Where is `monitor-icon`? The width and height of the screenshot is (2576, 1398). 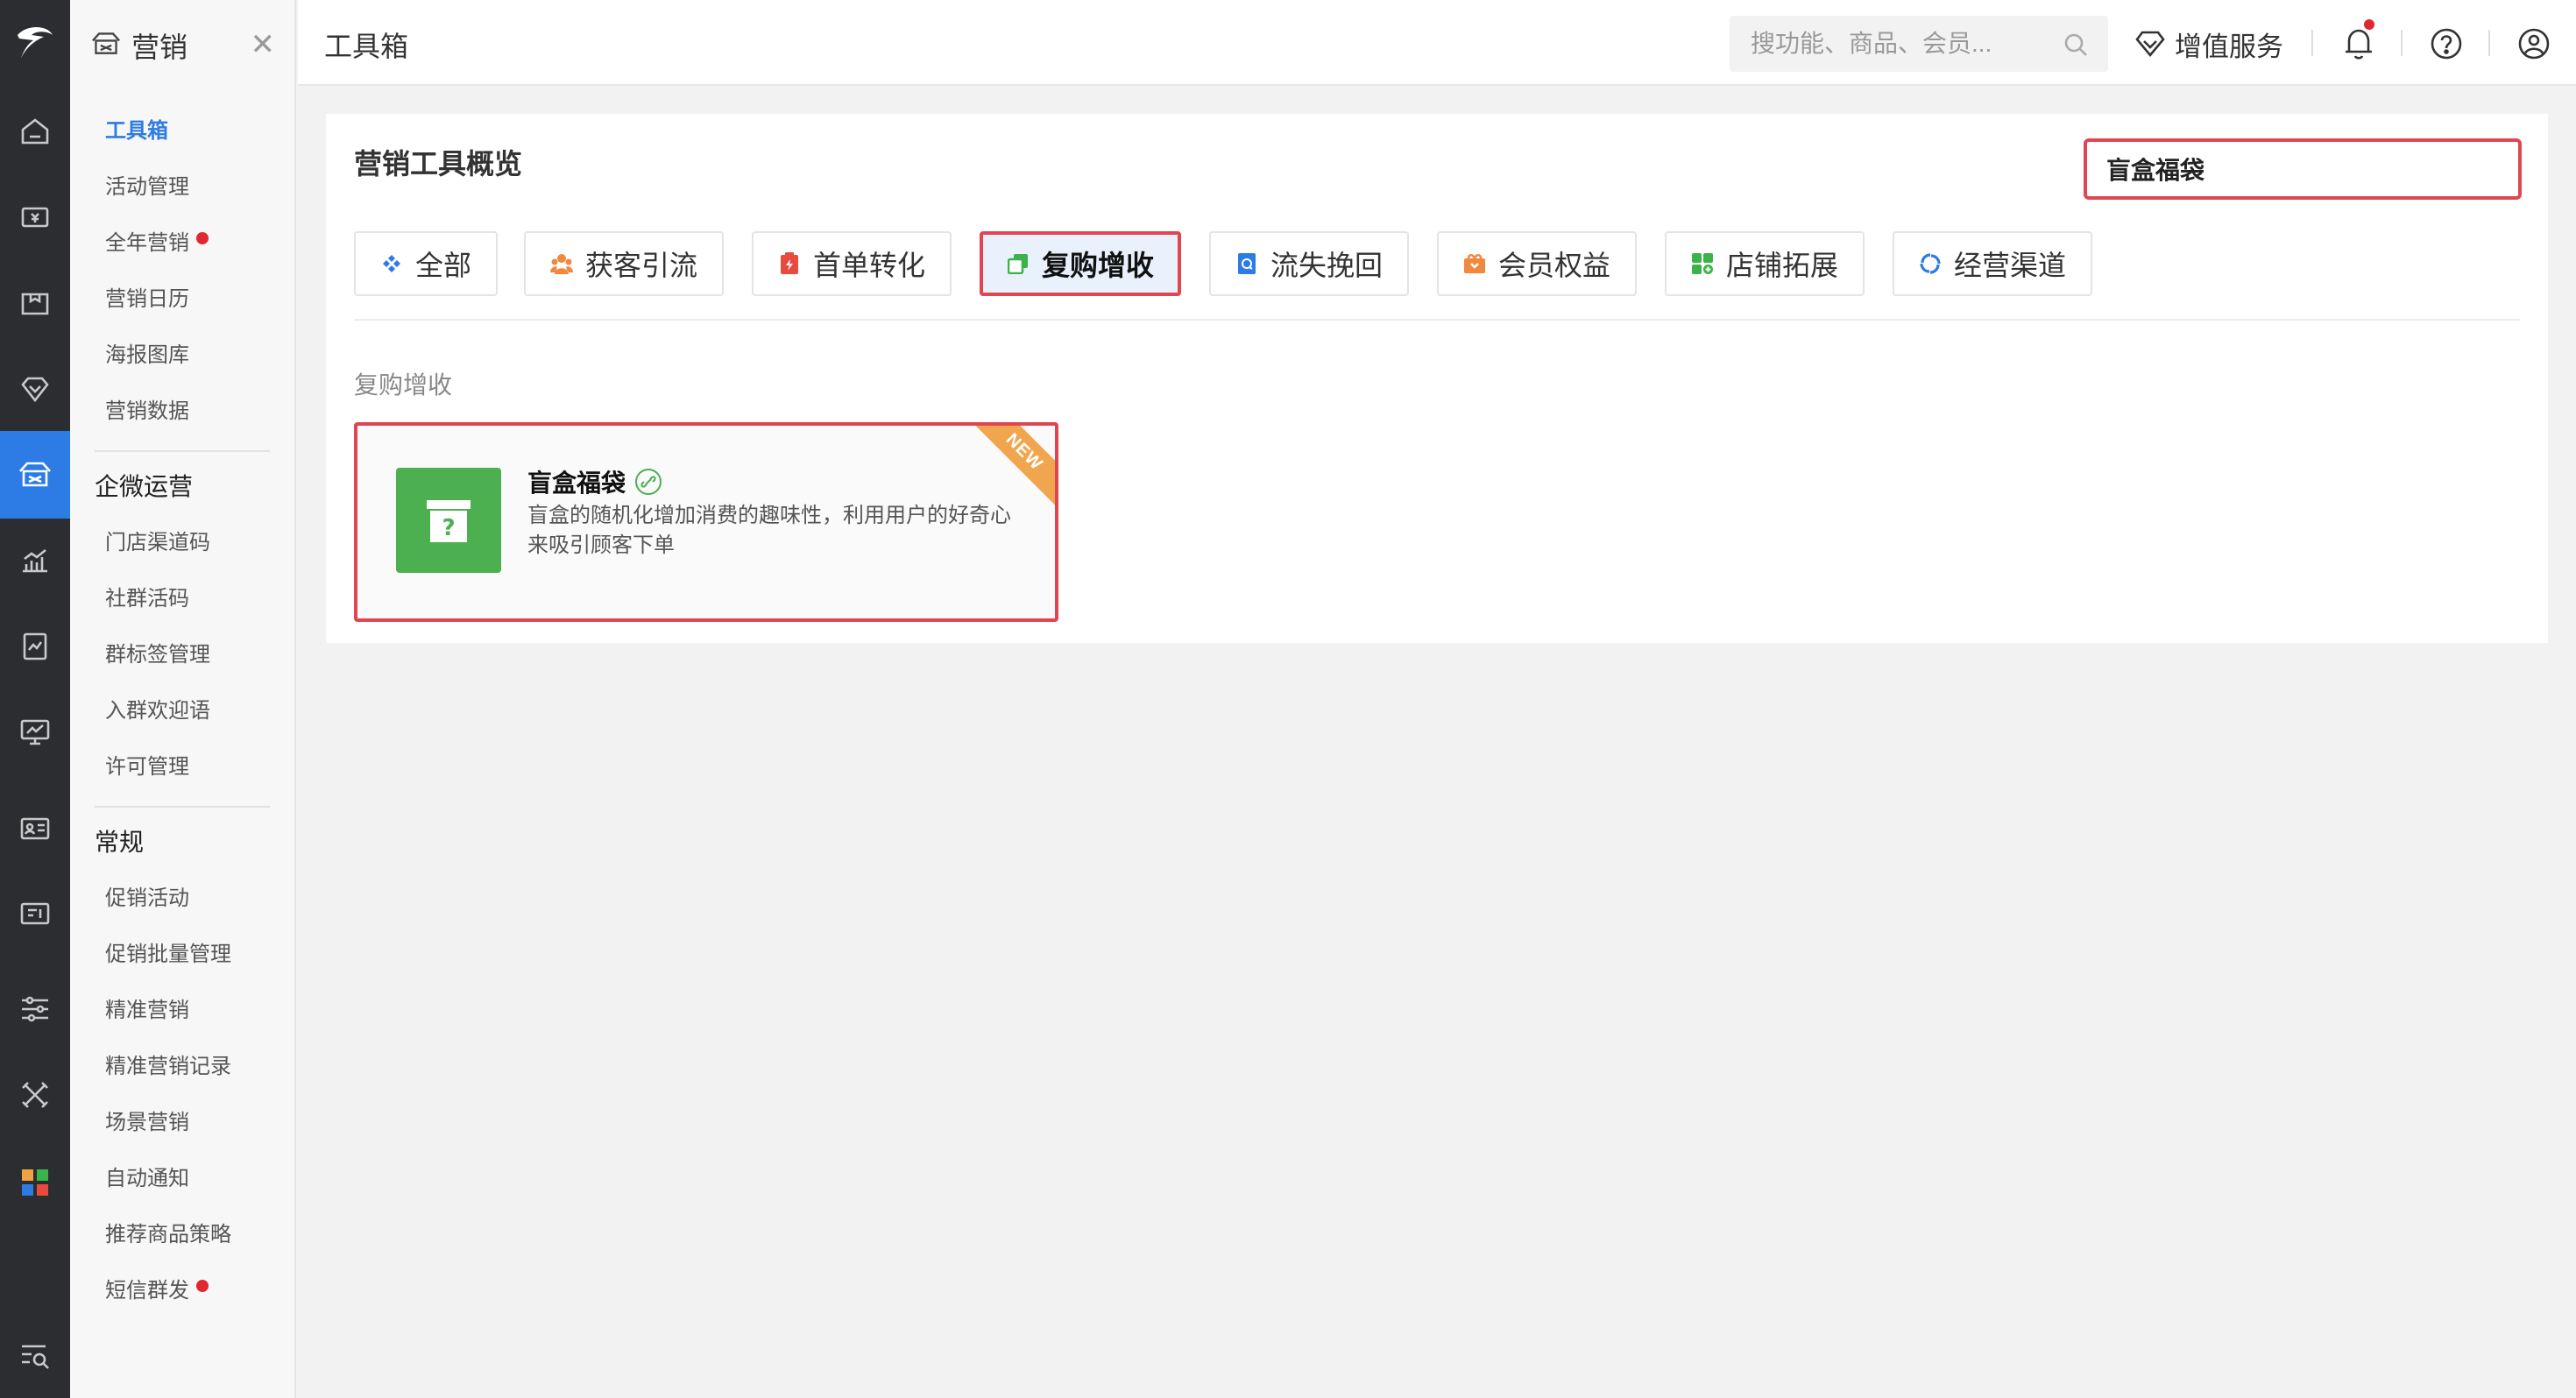
monitor-icon is located at coordinates (35, 732).